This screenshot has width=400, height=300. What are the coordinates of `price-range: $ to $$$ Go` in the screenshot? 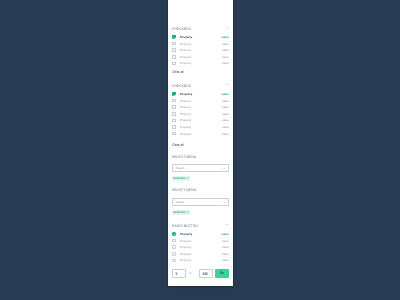 It's located at (200, 273).